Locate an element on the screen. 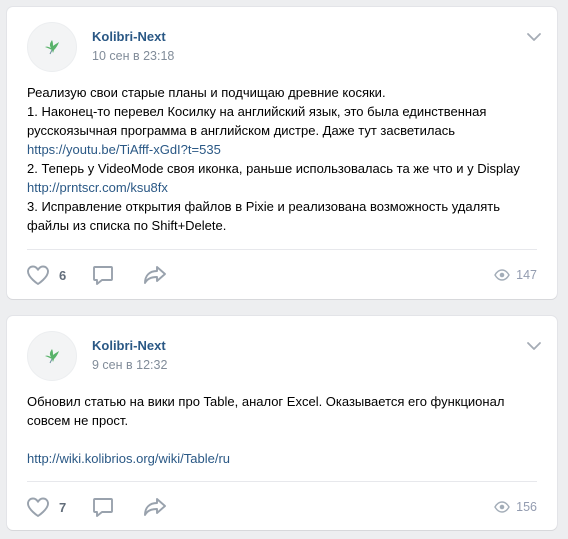 This screenshot has height=539, width=568. views-count: 147 is located at coordinates (526, 275).